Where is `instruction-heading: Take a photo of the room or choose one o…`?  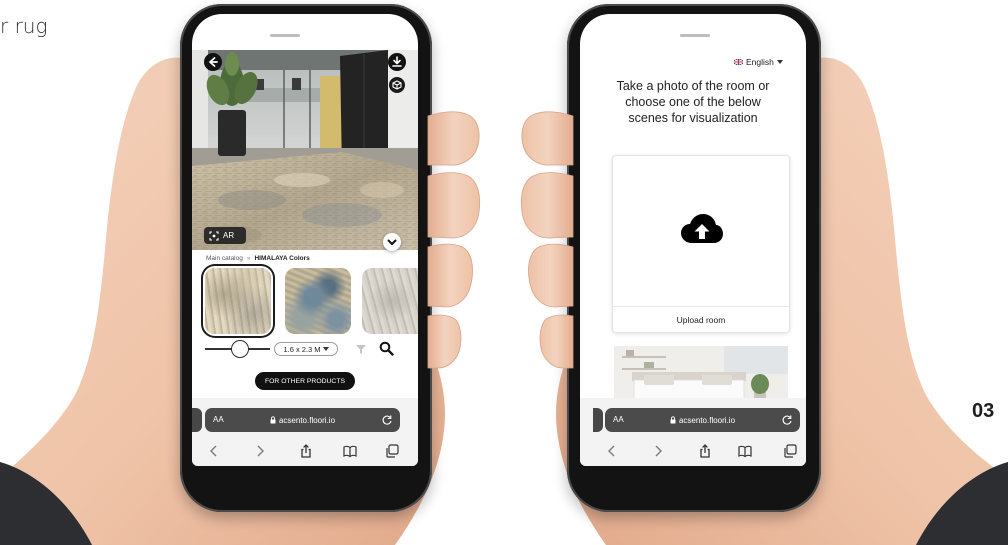 instruction-heading: Take a photo of the room or choose one o… is located at coordinates (693, 102).